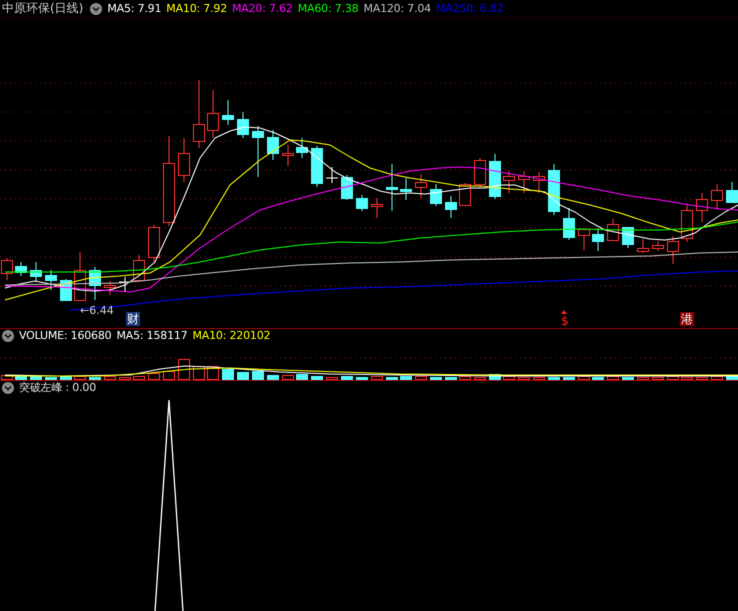 This screenshot has width=738, height=611. I want to click on legend-value: MA5: 158117, so click(152, 335).